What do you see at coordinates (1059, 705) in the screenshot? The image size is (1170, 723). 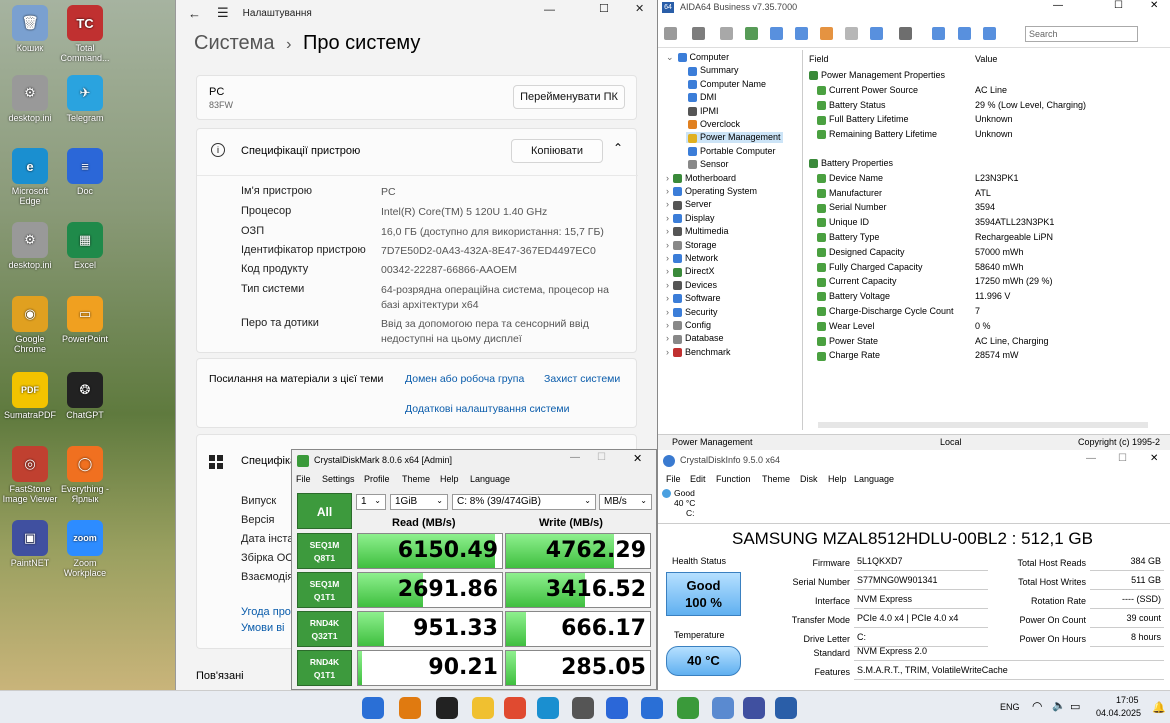 I see `speaker-icon: 🔈` at bounding box center [1059, 705].